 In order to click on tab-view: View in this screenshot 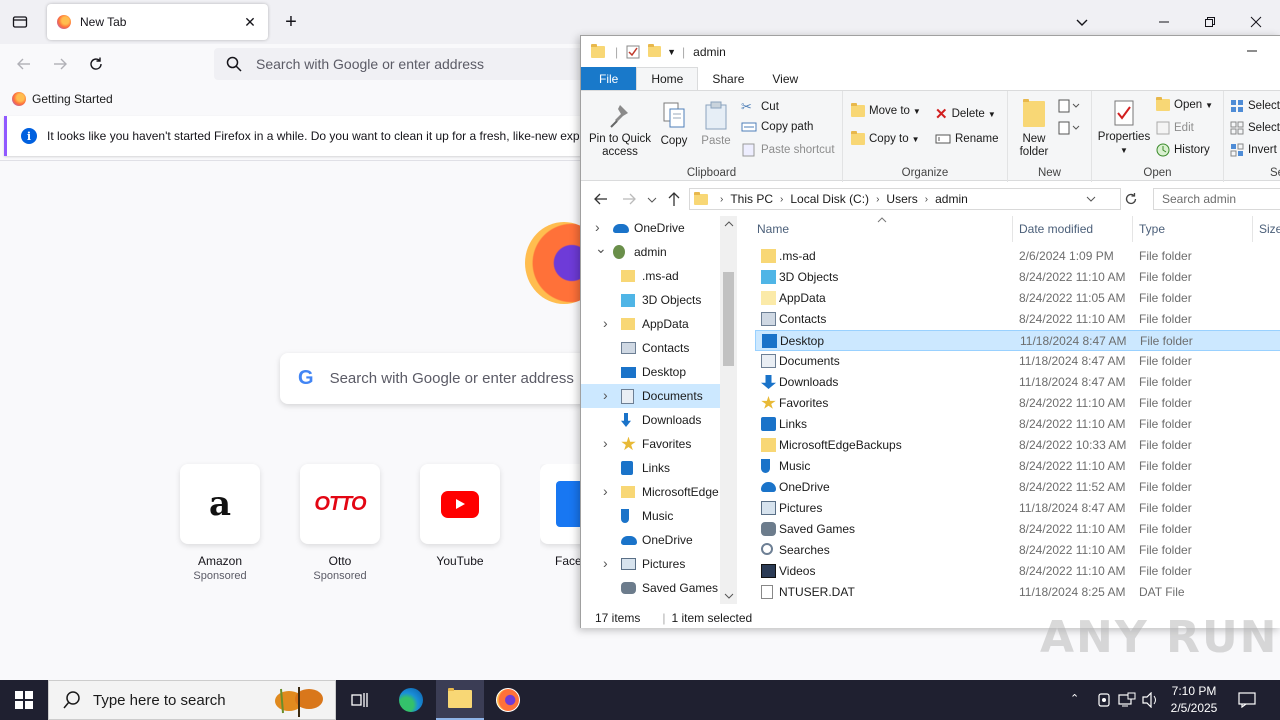, I will do `click(785, 78)`.